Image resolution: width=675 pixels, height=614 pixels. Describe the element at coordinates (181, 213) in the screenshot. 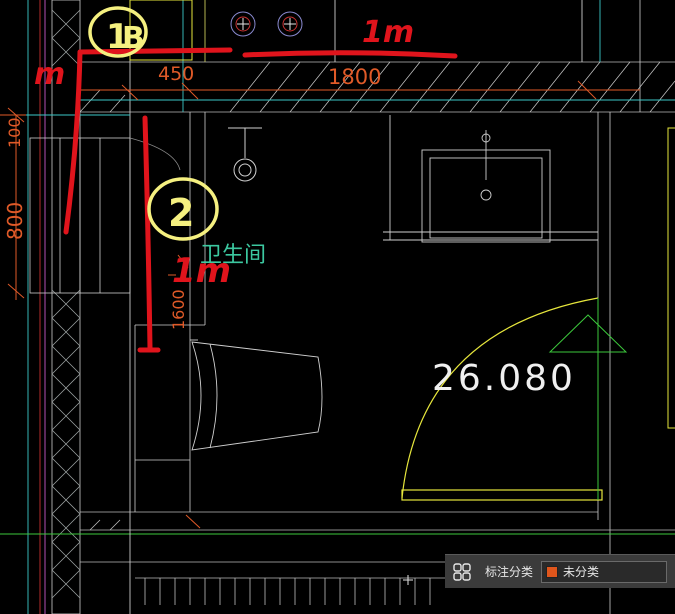

I see `annotation-2-number: 2` at that location.